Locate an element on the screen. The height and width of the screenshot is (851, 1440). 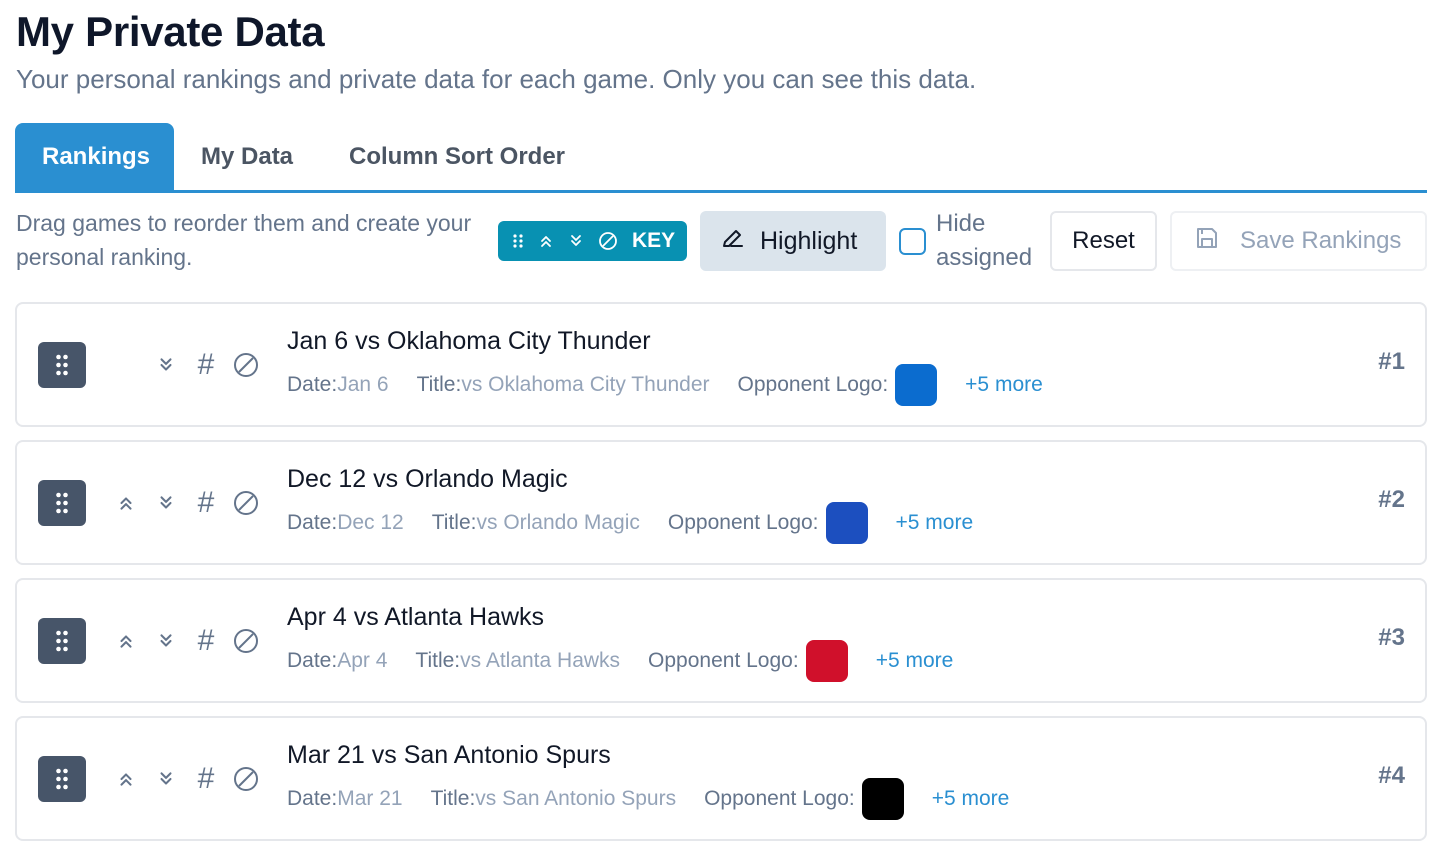
tab-column-sort-order: Column Sort Order is located at coordinates (457, 156).